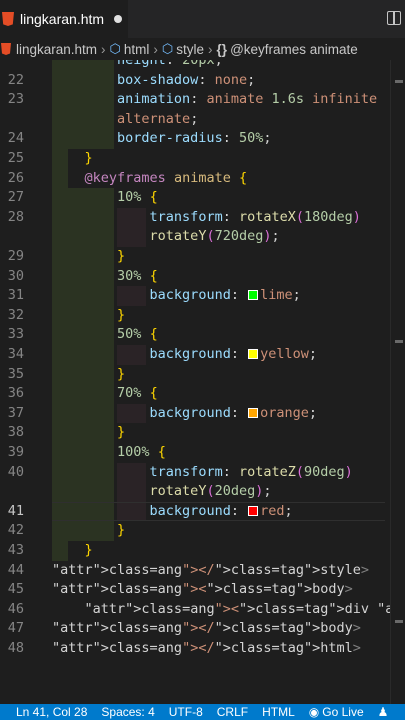 Image resolution: width=405 pixels, height=720 pixels. I want to click on go-live-button: ◉ Go Live, so click(336, 712).